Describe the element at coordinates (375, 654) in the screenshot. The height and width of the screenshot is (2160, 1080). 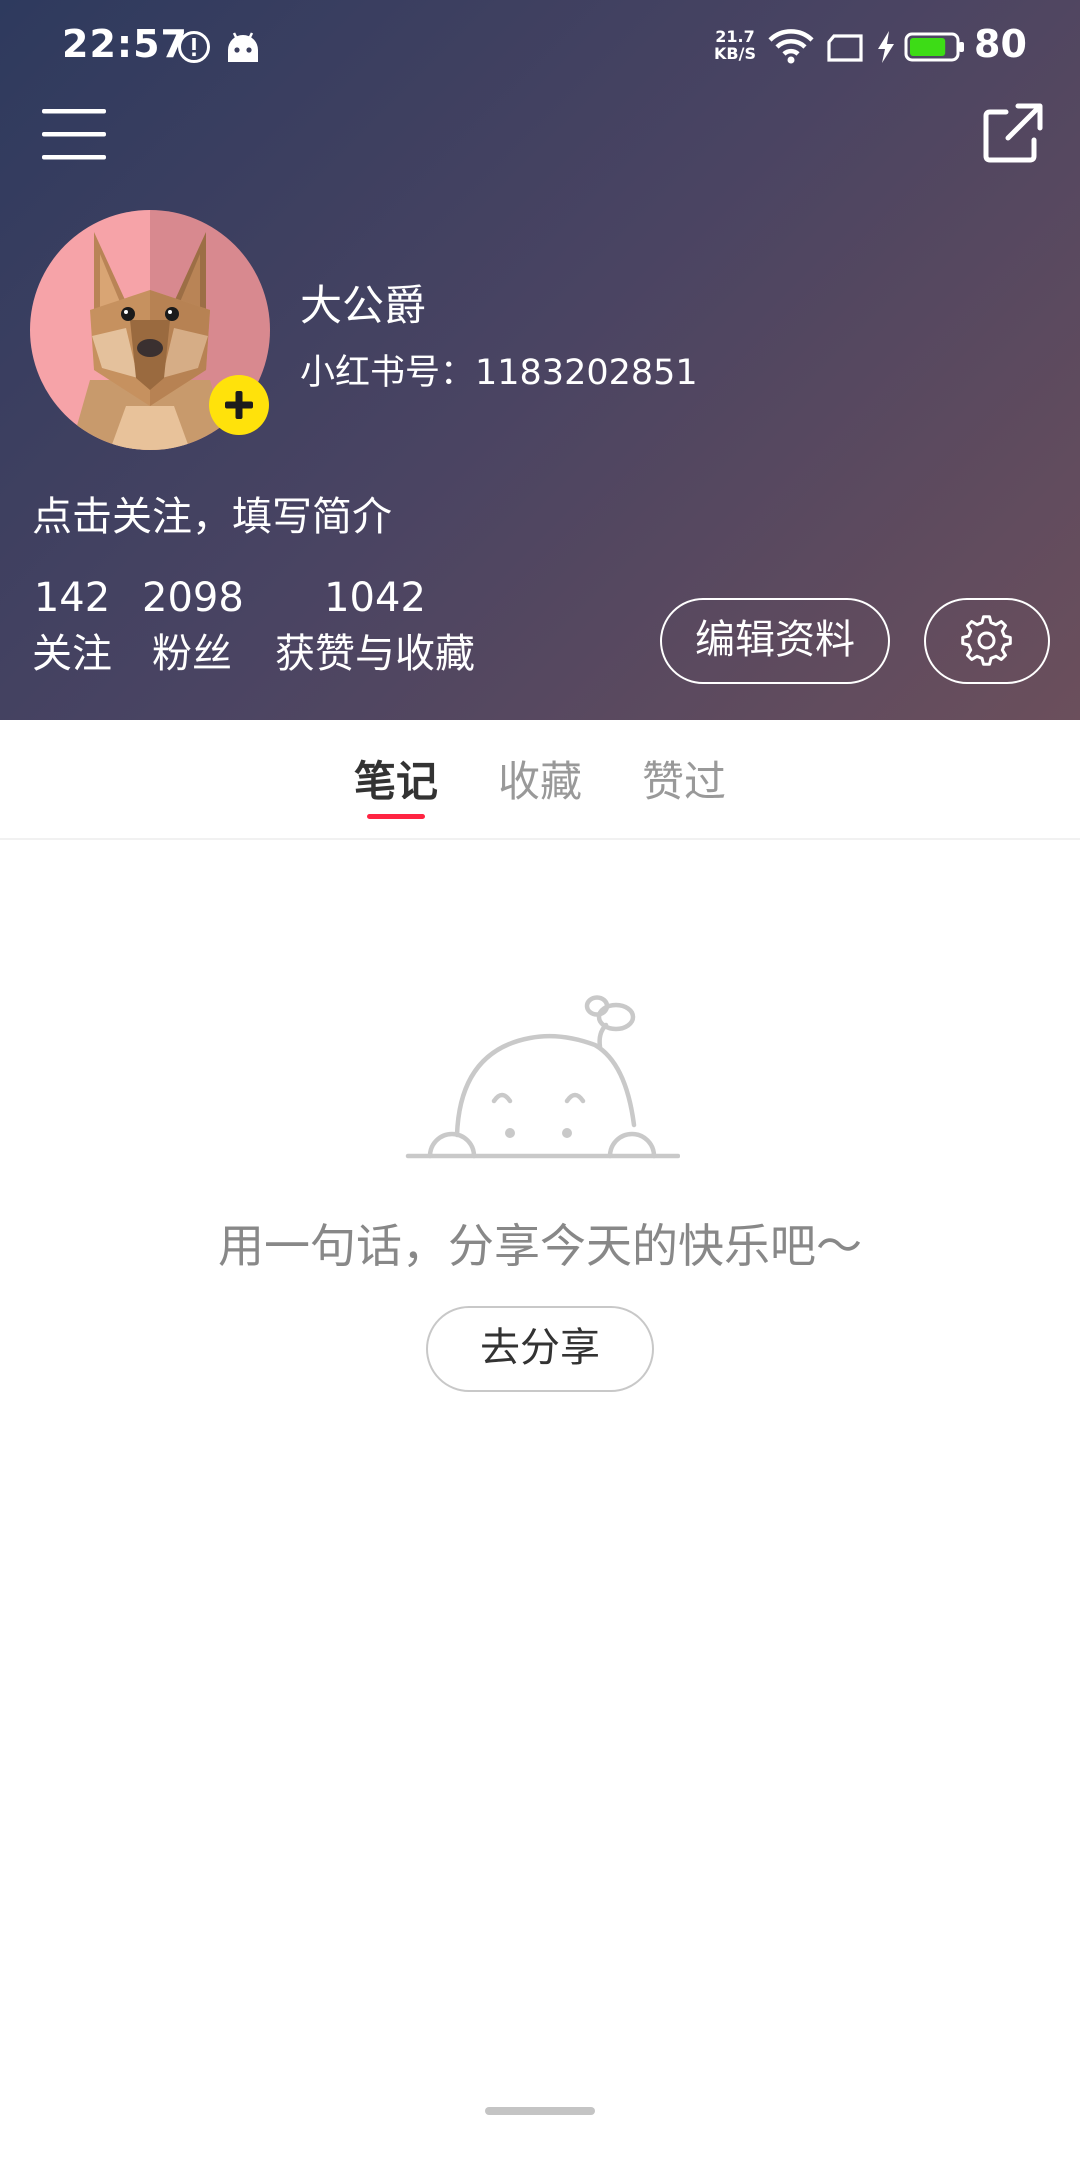
I see `stat-likes-label: 获赞与收藏` at that location.